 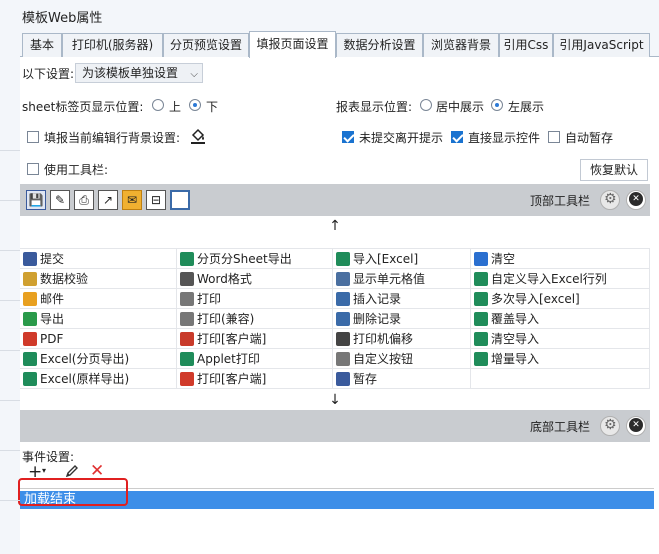 I want to click on toolbar-button-option-label: 导出, so click(x=52, y=319).